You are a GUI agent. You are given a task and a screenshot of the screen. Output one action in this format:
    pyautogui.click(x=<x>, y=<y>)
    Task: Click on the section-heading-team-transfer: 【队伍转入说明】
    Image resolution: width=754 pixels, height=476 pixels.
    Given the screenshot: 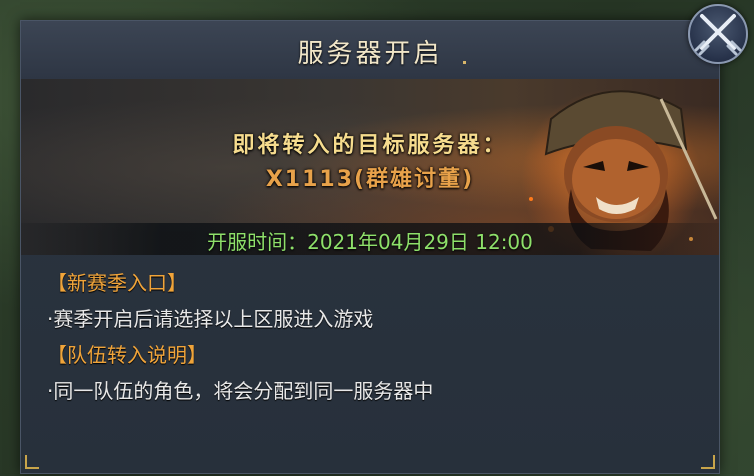 What is the action you would take?
    pyautogui.click(x=127, y=355)
    